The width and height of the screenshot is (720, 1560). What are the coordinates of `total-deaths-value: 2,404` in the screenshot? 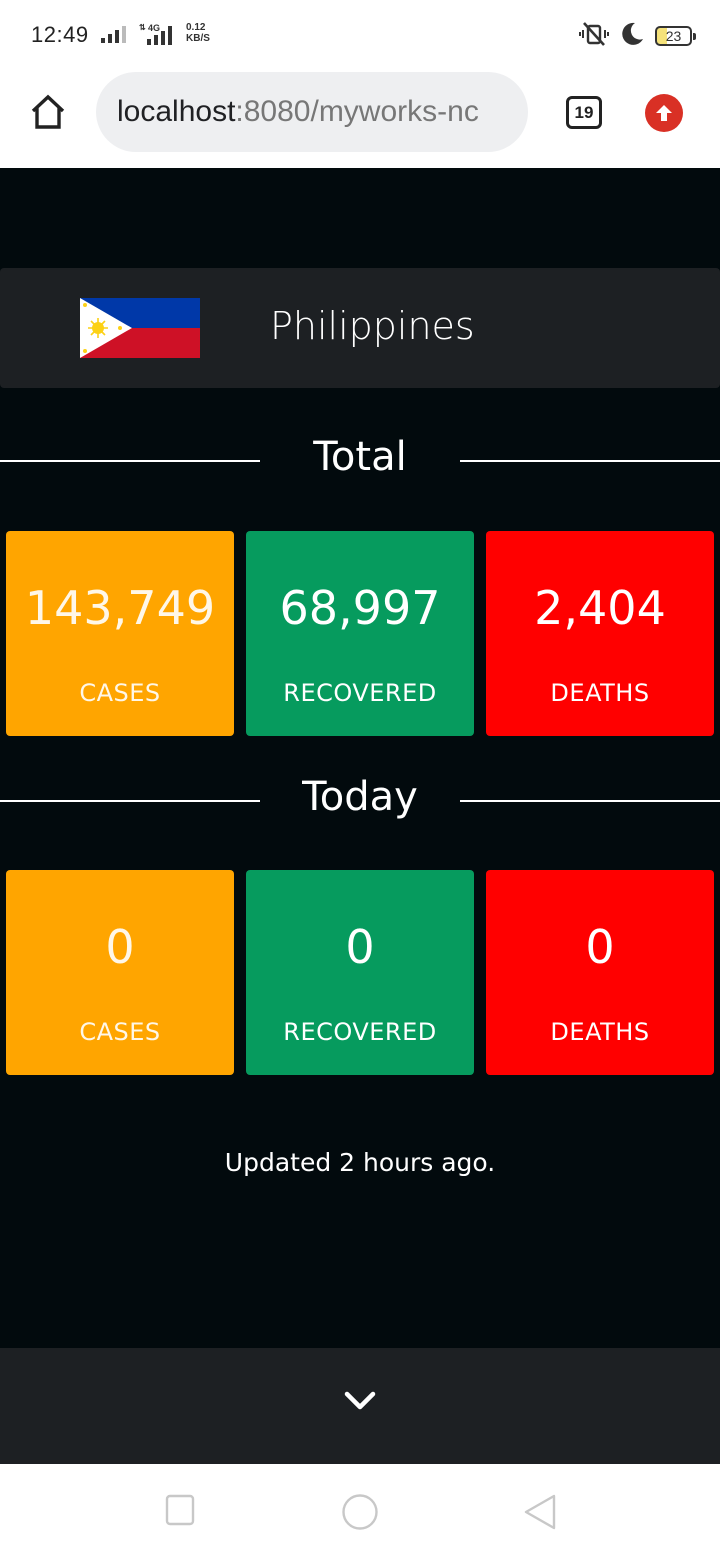 It's located at (600, 608).